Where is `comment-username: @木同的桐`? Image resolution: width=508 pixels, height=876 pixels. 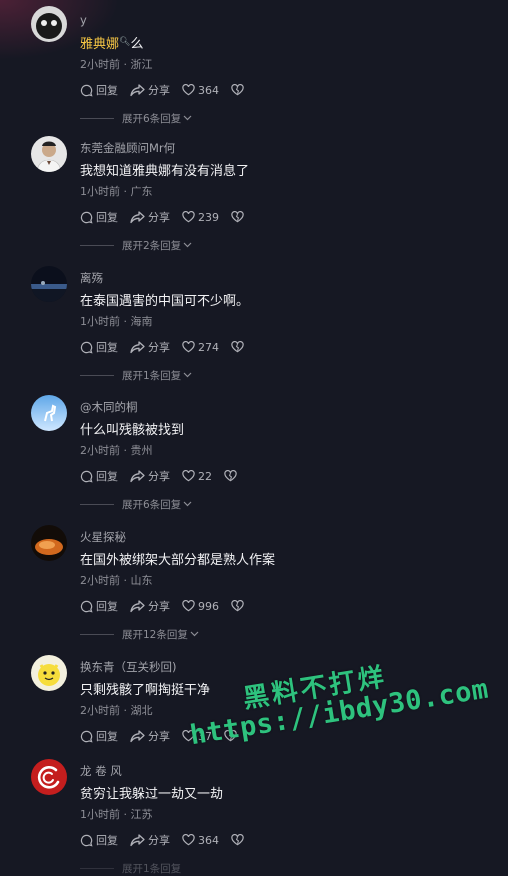
comment-username: @木同的桐 is located at coordinates (109, 407).